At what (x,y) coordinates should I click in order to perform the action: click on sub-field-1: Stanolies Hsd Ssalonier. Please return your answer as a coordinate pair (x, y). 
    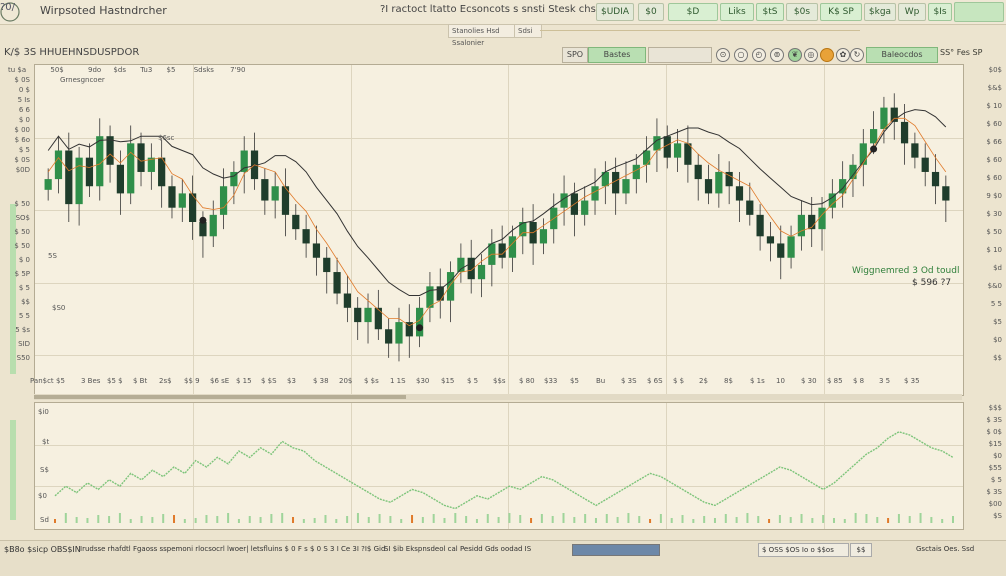
    Looking at the image, I should click on (482, 35).